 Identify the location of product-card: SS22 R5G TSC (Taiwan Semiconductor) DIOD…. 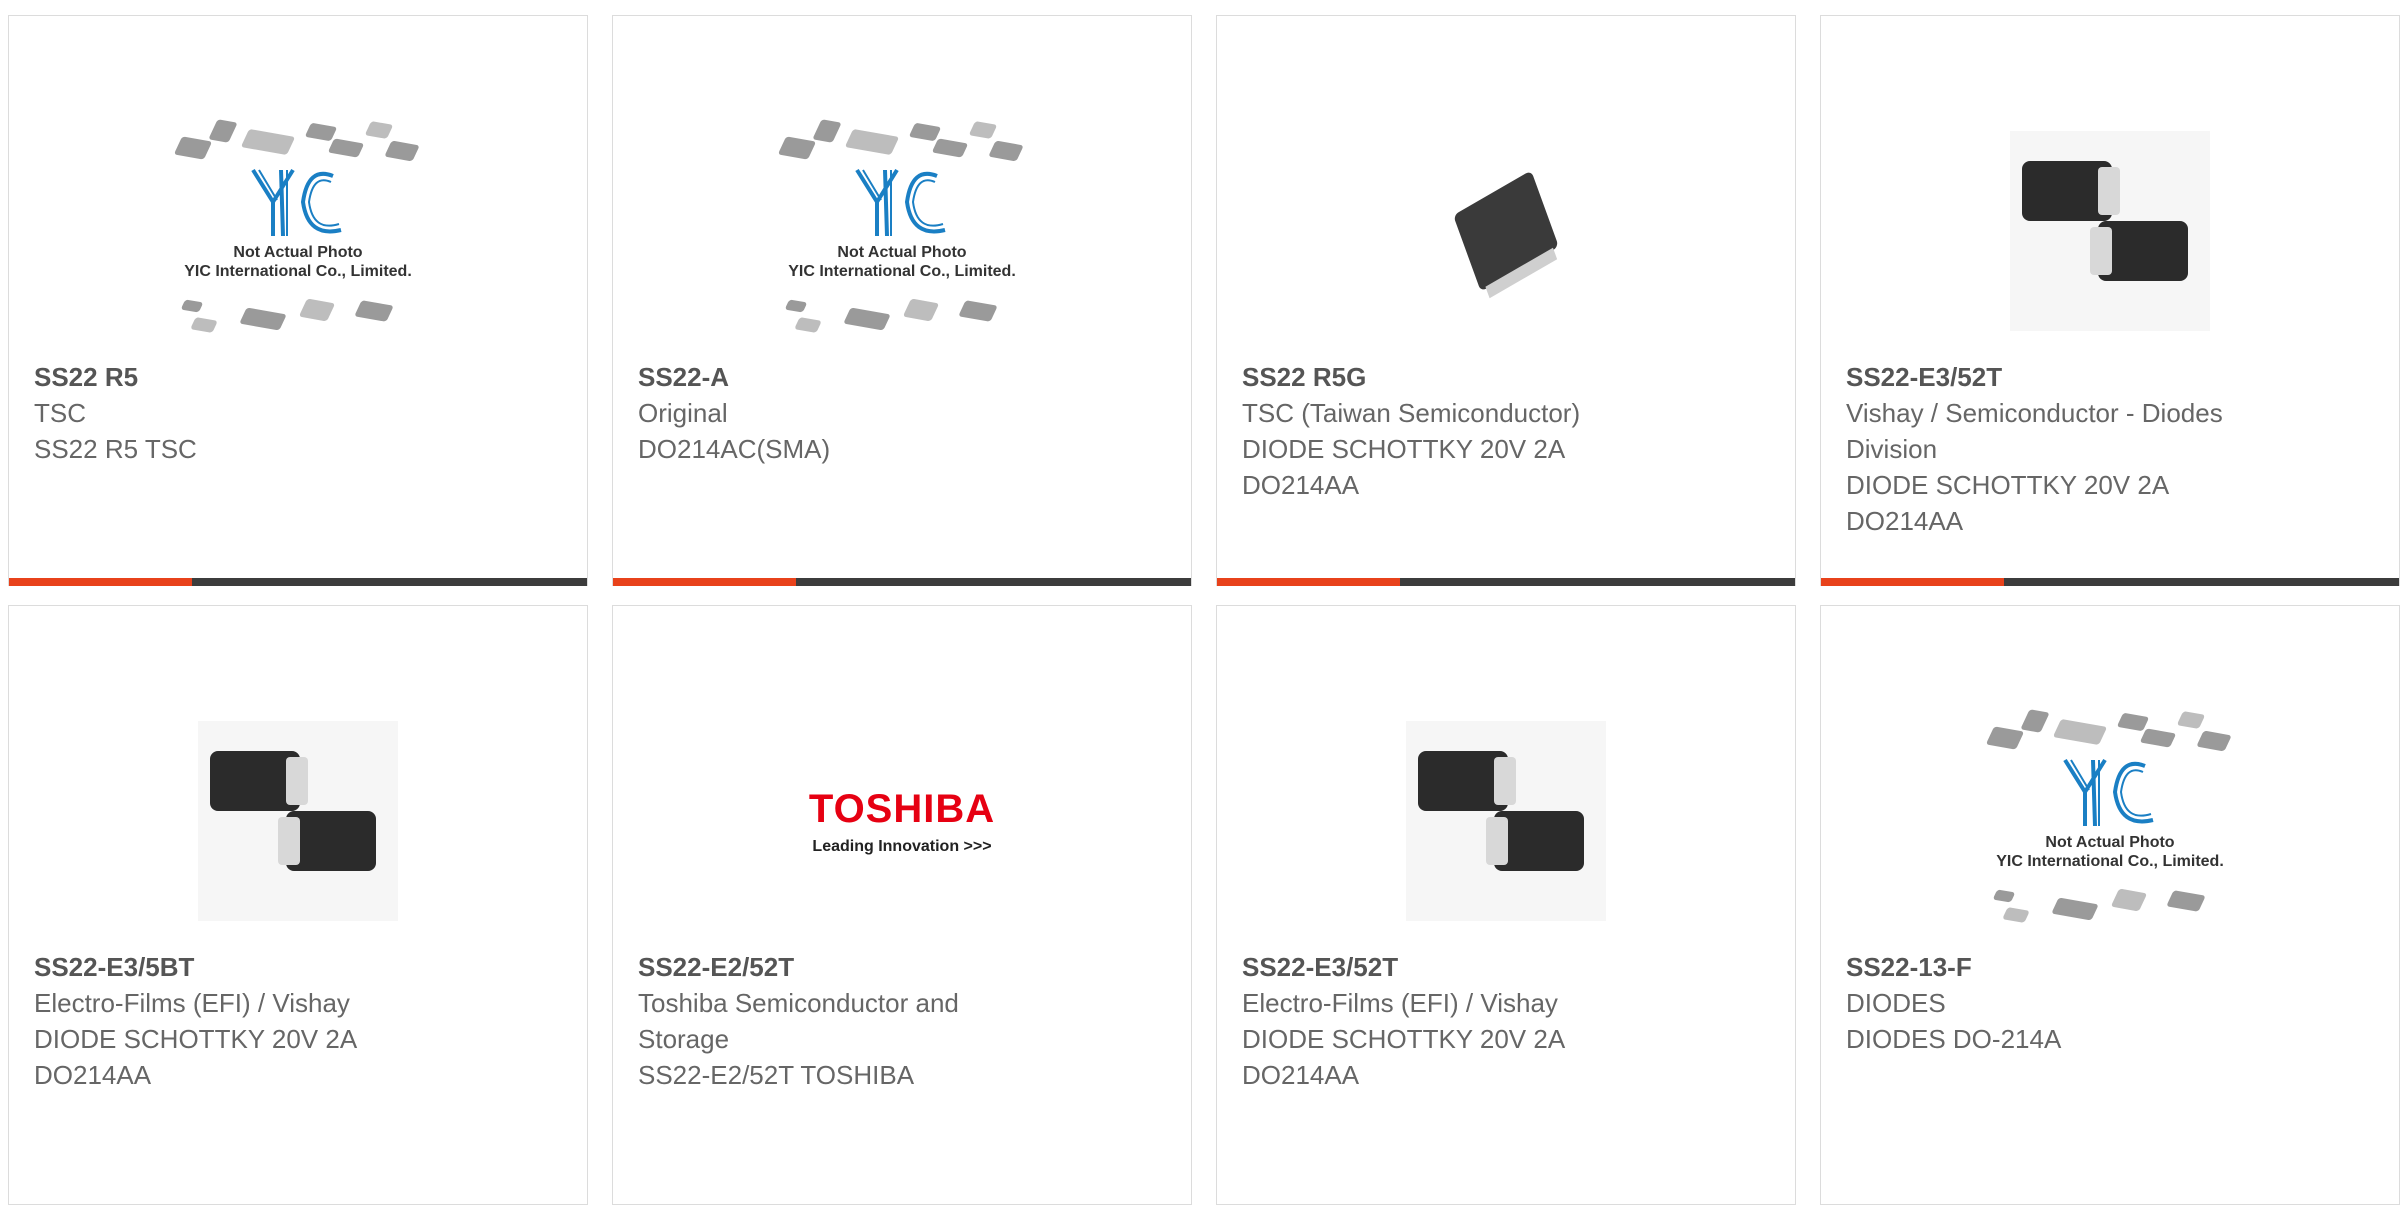
(1506, 300).